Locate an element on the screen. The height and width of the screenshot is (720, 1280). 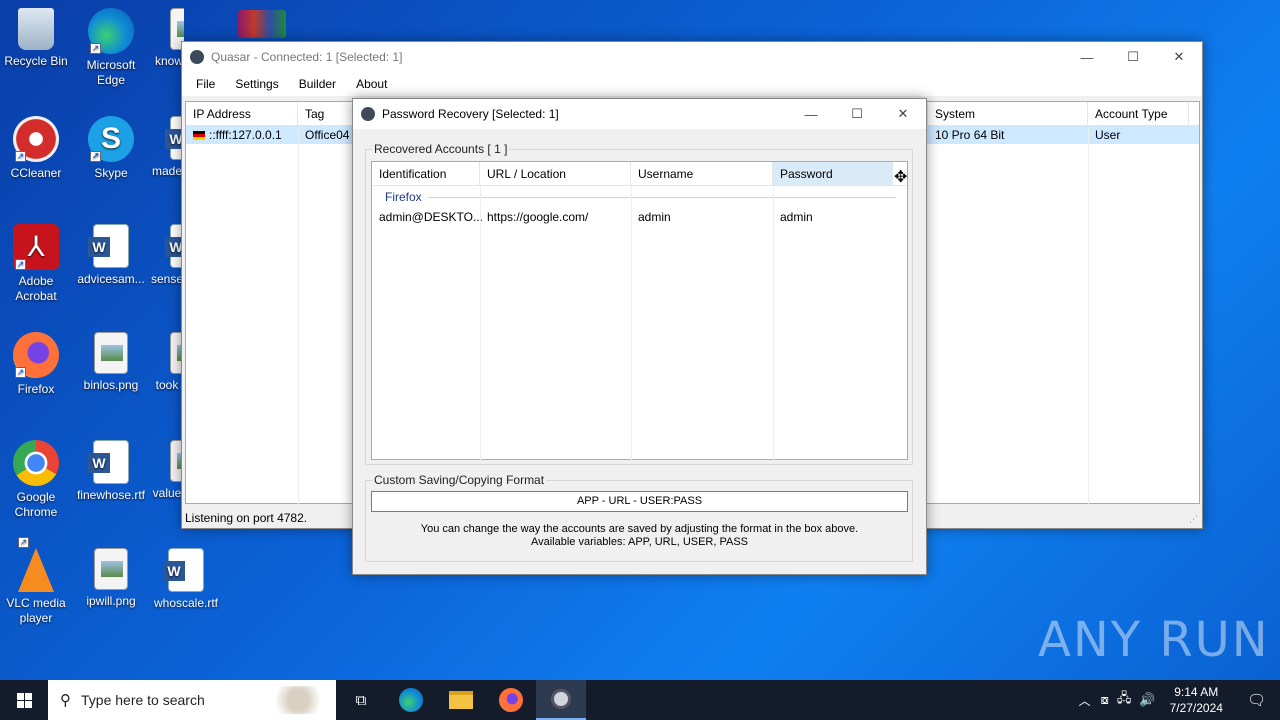
search-highlight-icon is located at coordinates (298, 700).